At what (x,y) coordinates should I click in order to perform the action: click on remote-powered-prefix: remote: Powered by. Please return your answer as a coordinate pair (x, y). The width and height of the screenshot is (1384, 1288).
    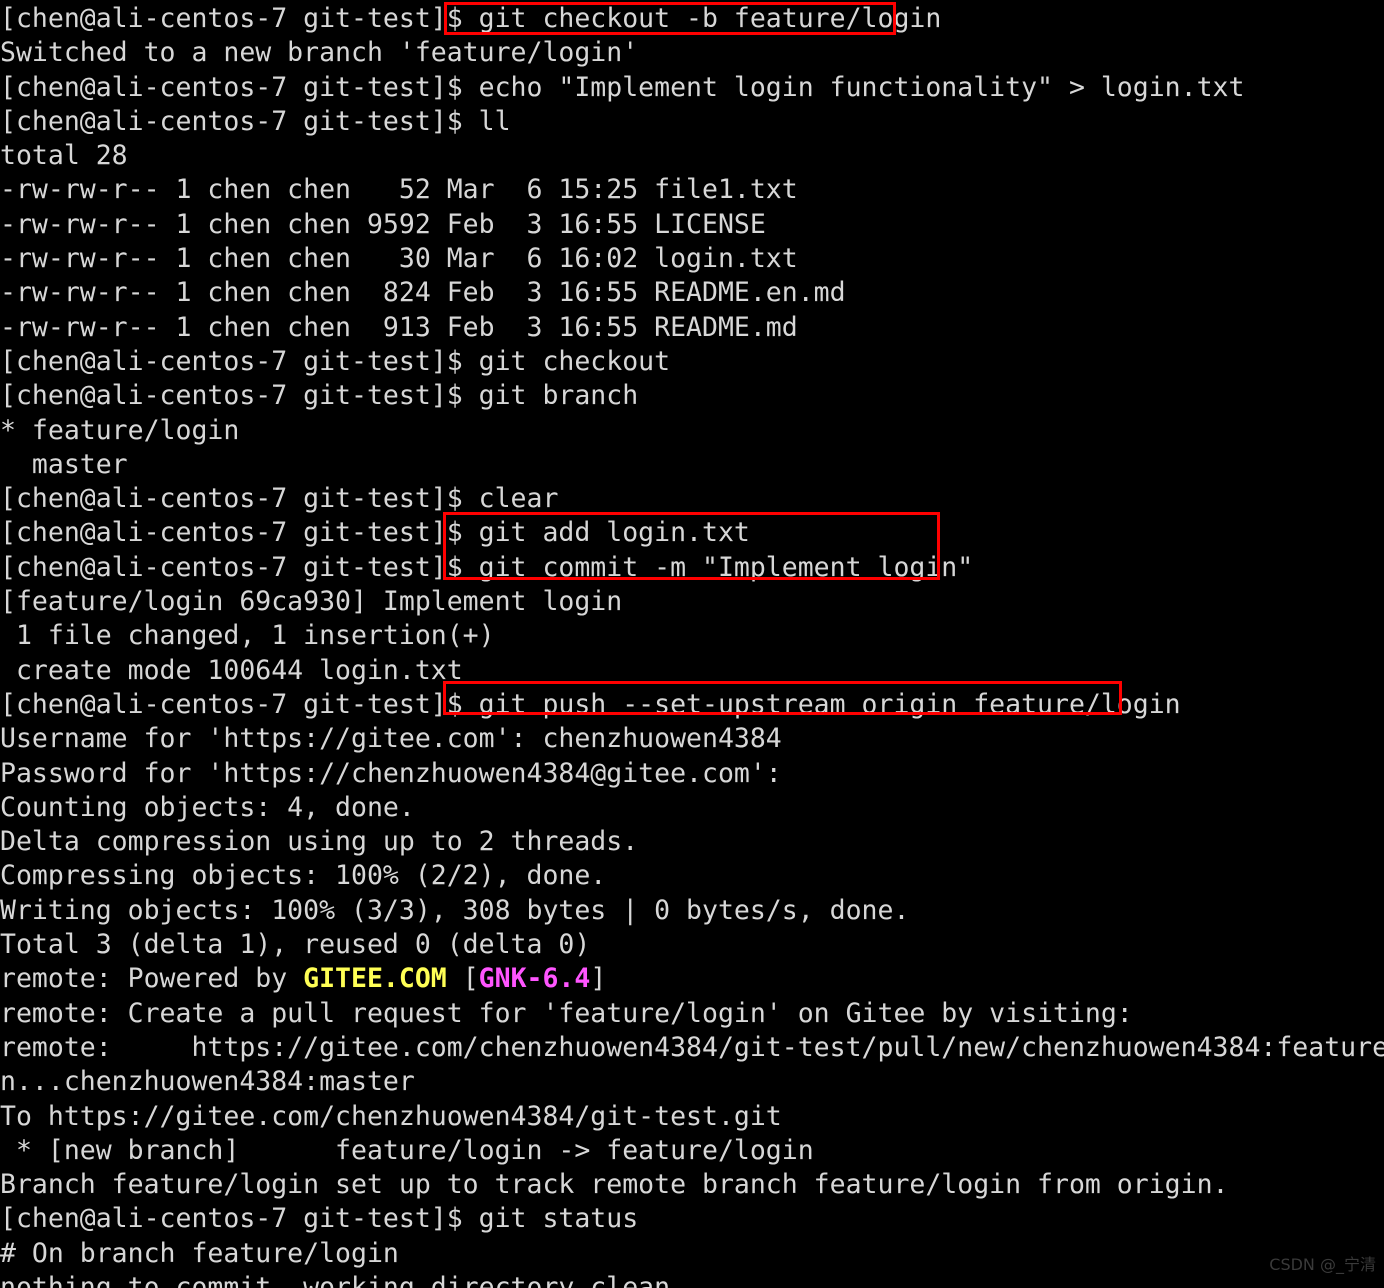
    Looking at the image, I should click on (152, 979).